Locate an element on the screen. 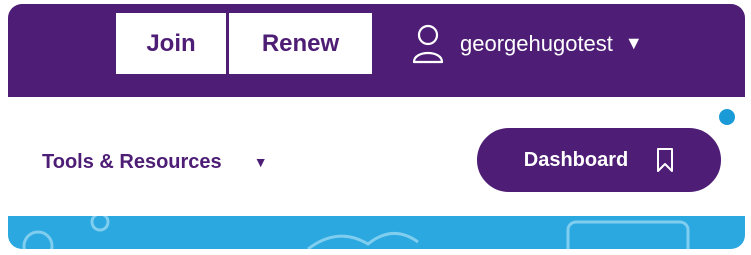 This screenshot has height=255, width=751. dashboard-label: Dashboard is located at coordinates (576, 159).